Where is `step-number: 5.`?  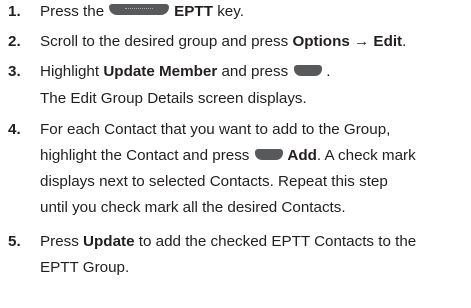 step-number: 5. is located at coordinates (14, 241).